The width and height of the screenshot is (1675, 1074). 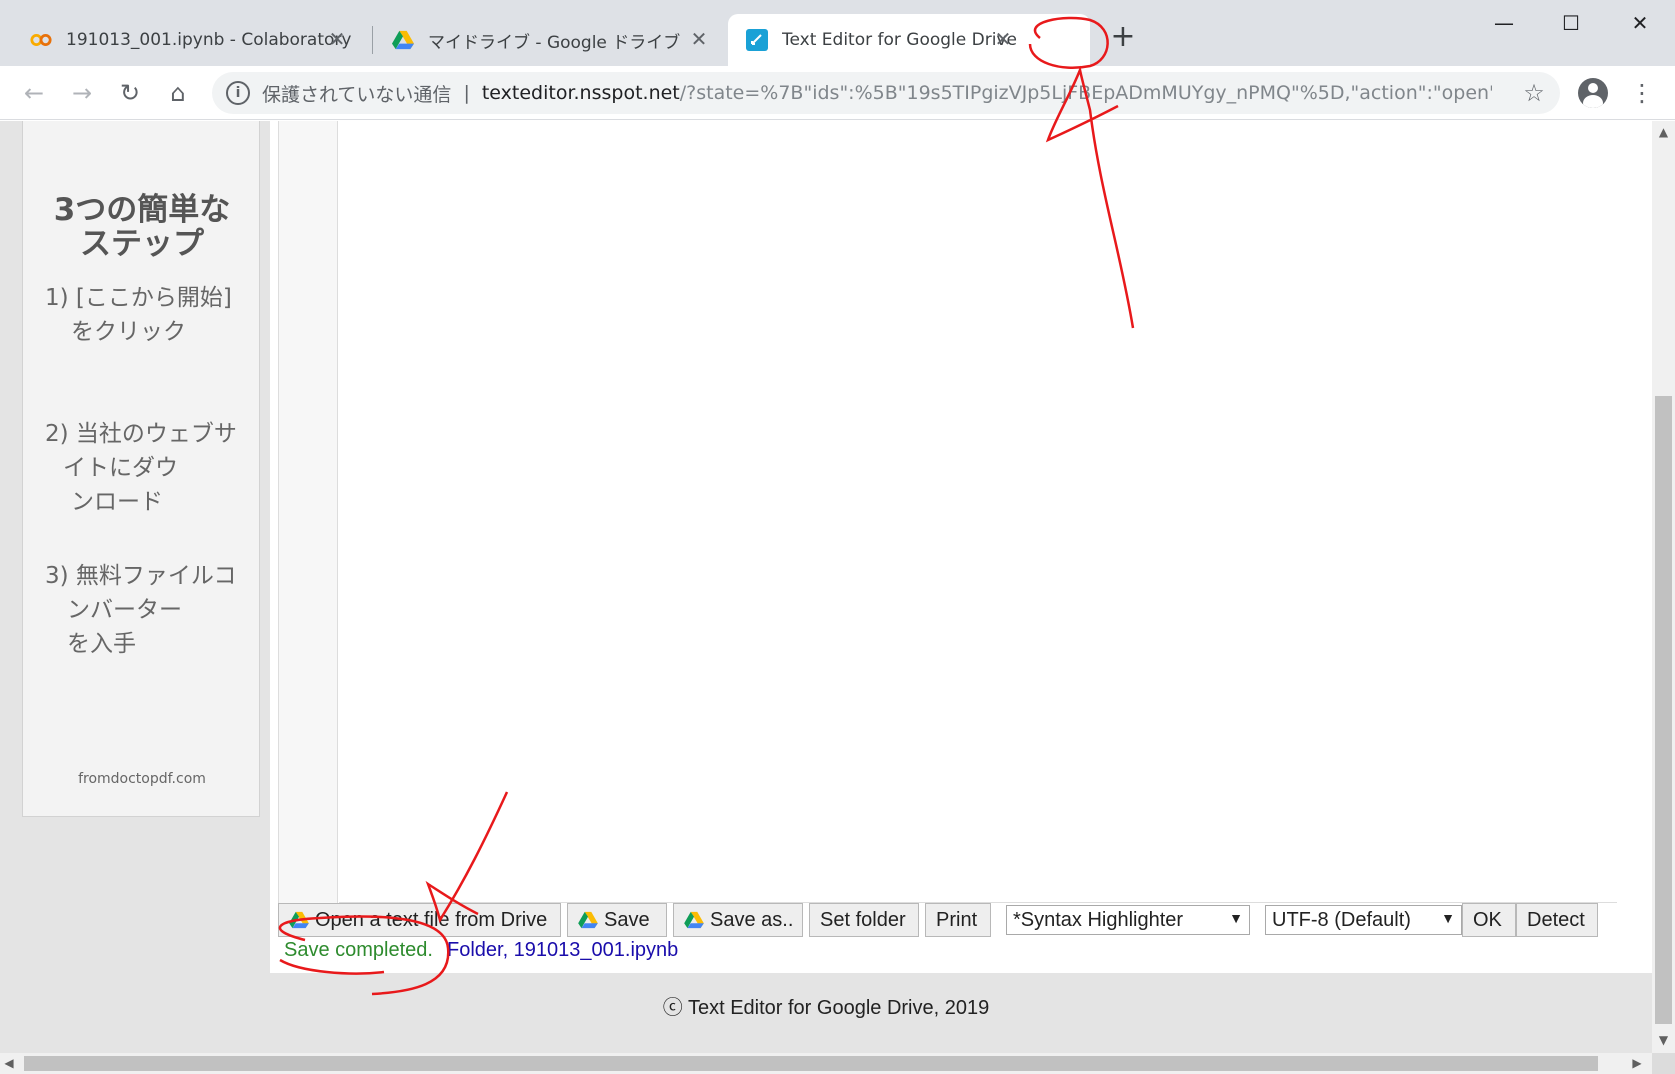 I want to click on button-label: Open a text file from Drive, so click(x=431, y=919).